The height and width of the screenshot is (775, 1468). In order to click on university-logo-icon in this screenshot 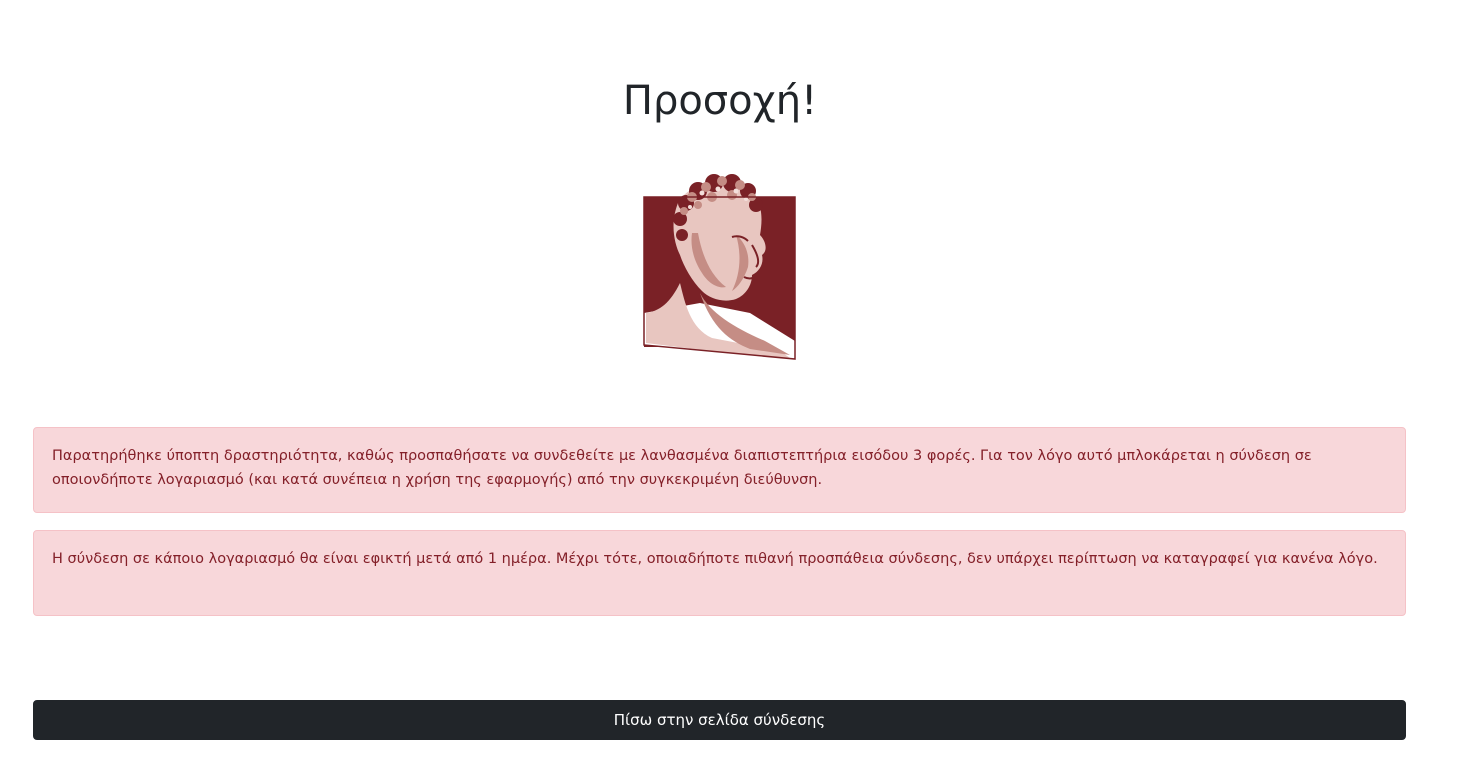, I will do `click(720, 263)`.